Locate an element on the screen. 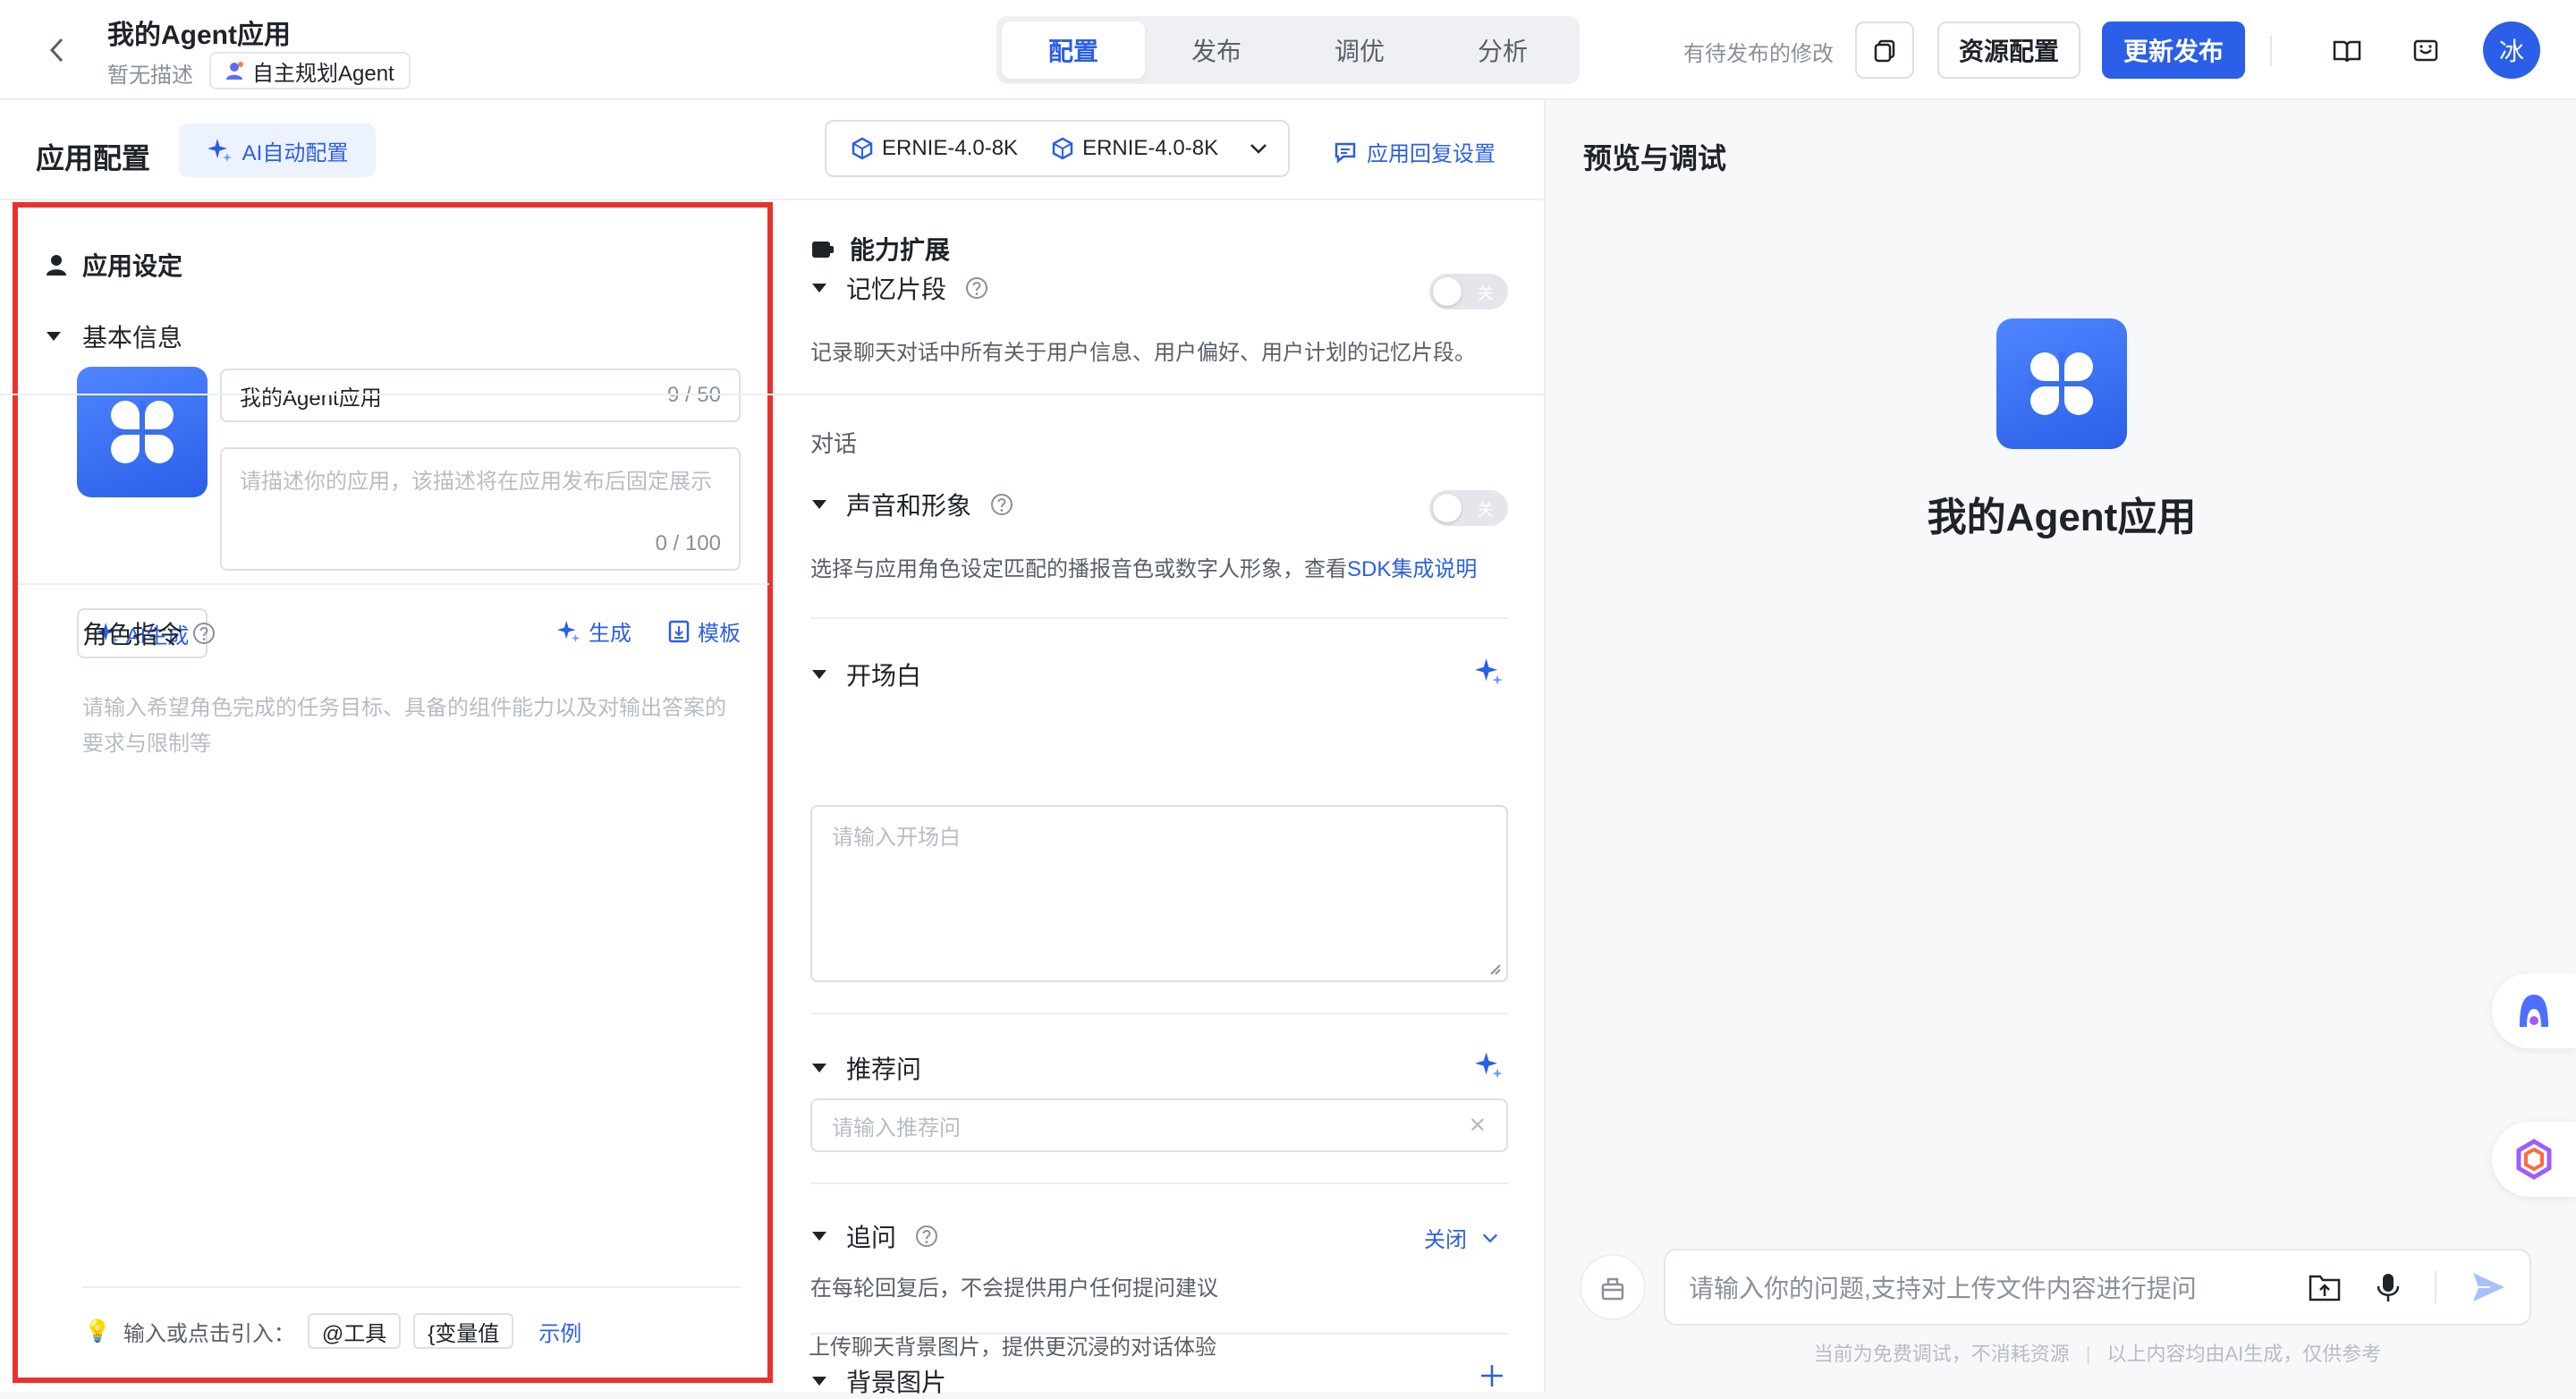  app-icon is located at coordinates (142, 432).